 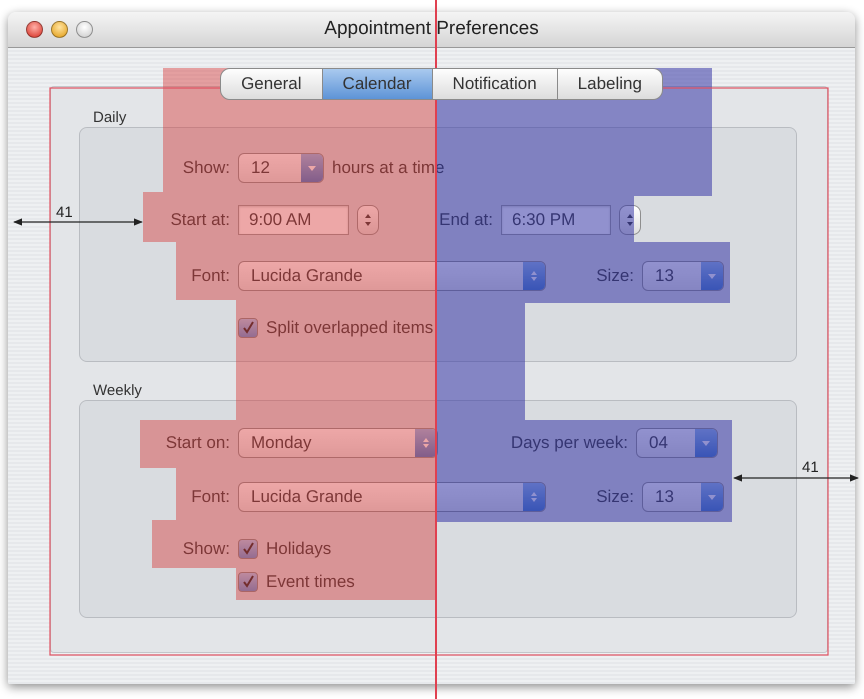 What do you see at coordinates (299, 549) in the screenshot?
I see `checkbox-label: Holidays` at bounding box center [299, 549].